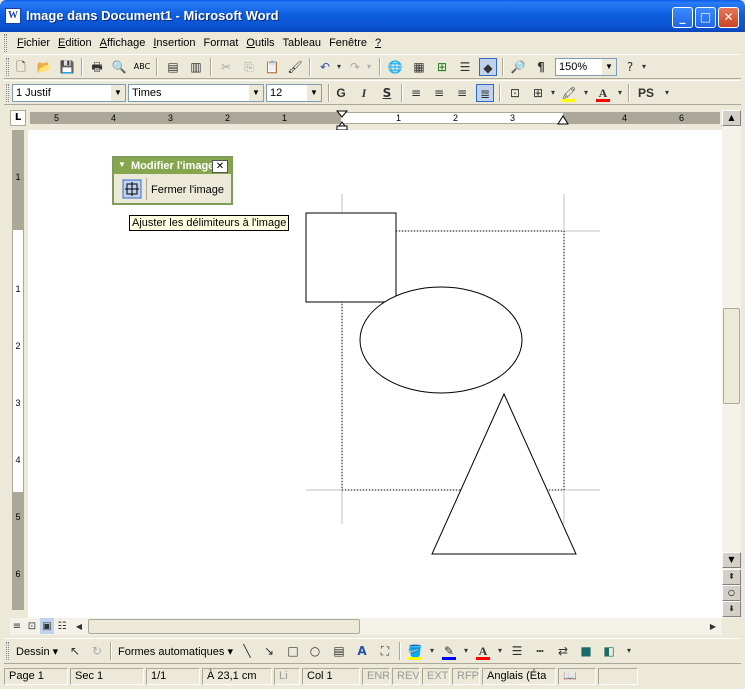  What do you see at coordinates (341, 93) in the screenshot?
I see `bold-button: G` at bounding box center [341, 93].